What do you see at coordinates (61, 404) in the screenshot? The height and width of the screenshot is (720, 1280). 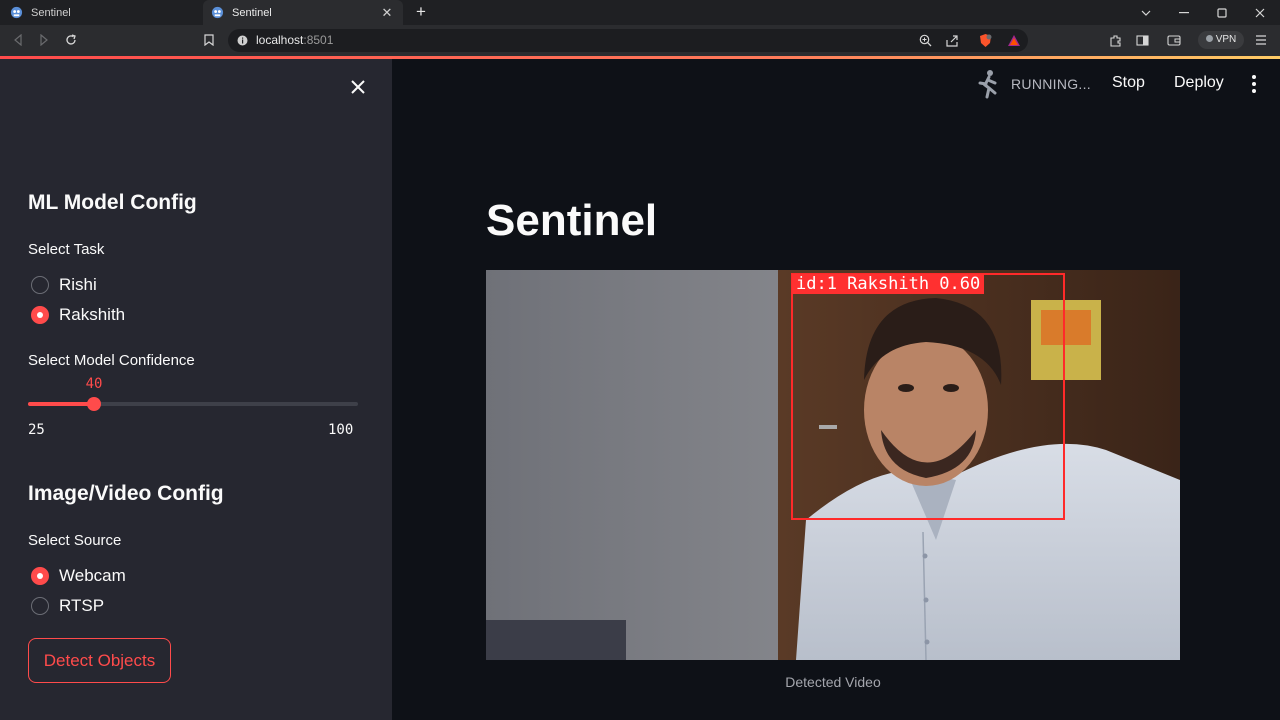 I see `confidence-slider-fill` at bounding box center [61, 404].